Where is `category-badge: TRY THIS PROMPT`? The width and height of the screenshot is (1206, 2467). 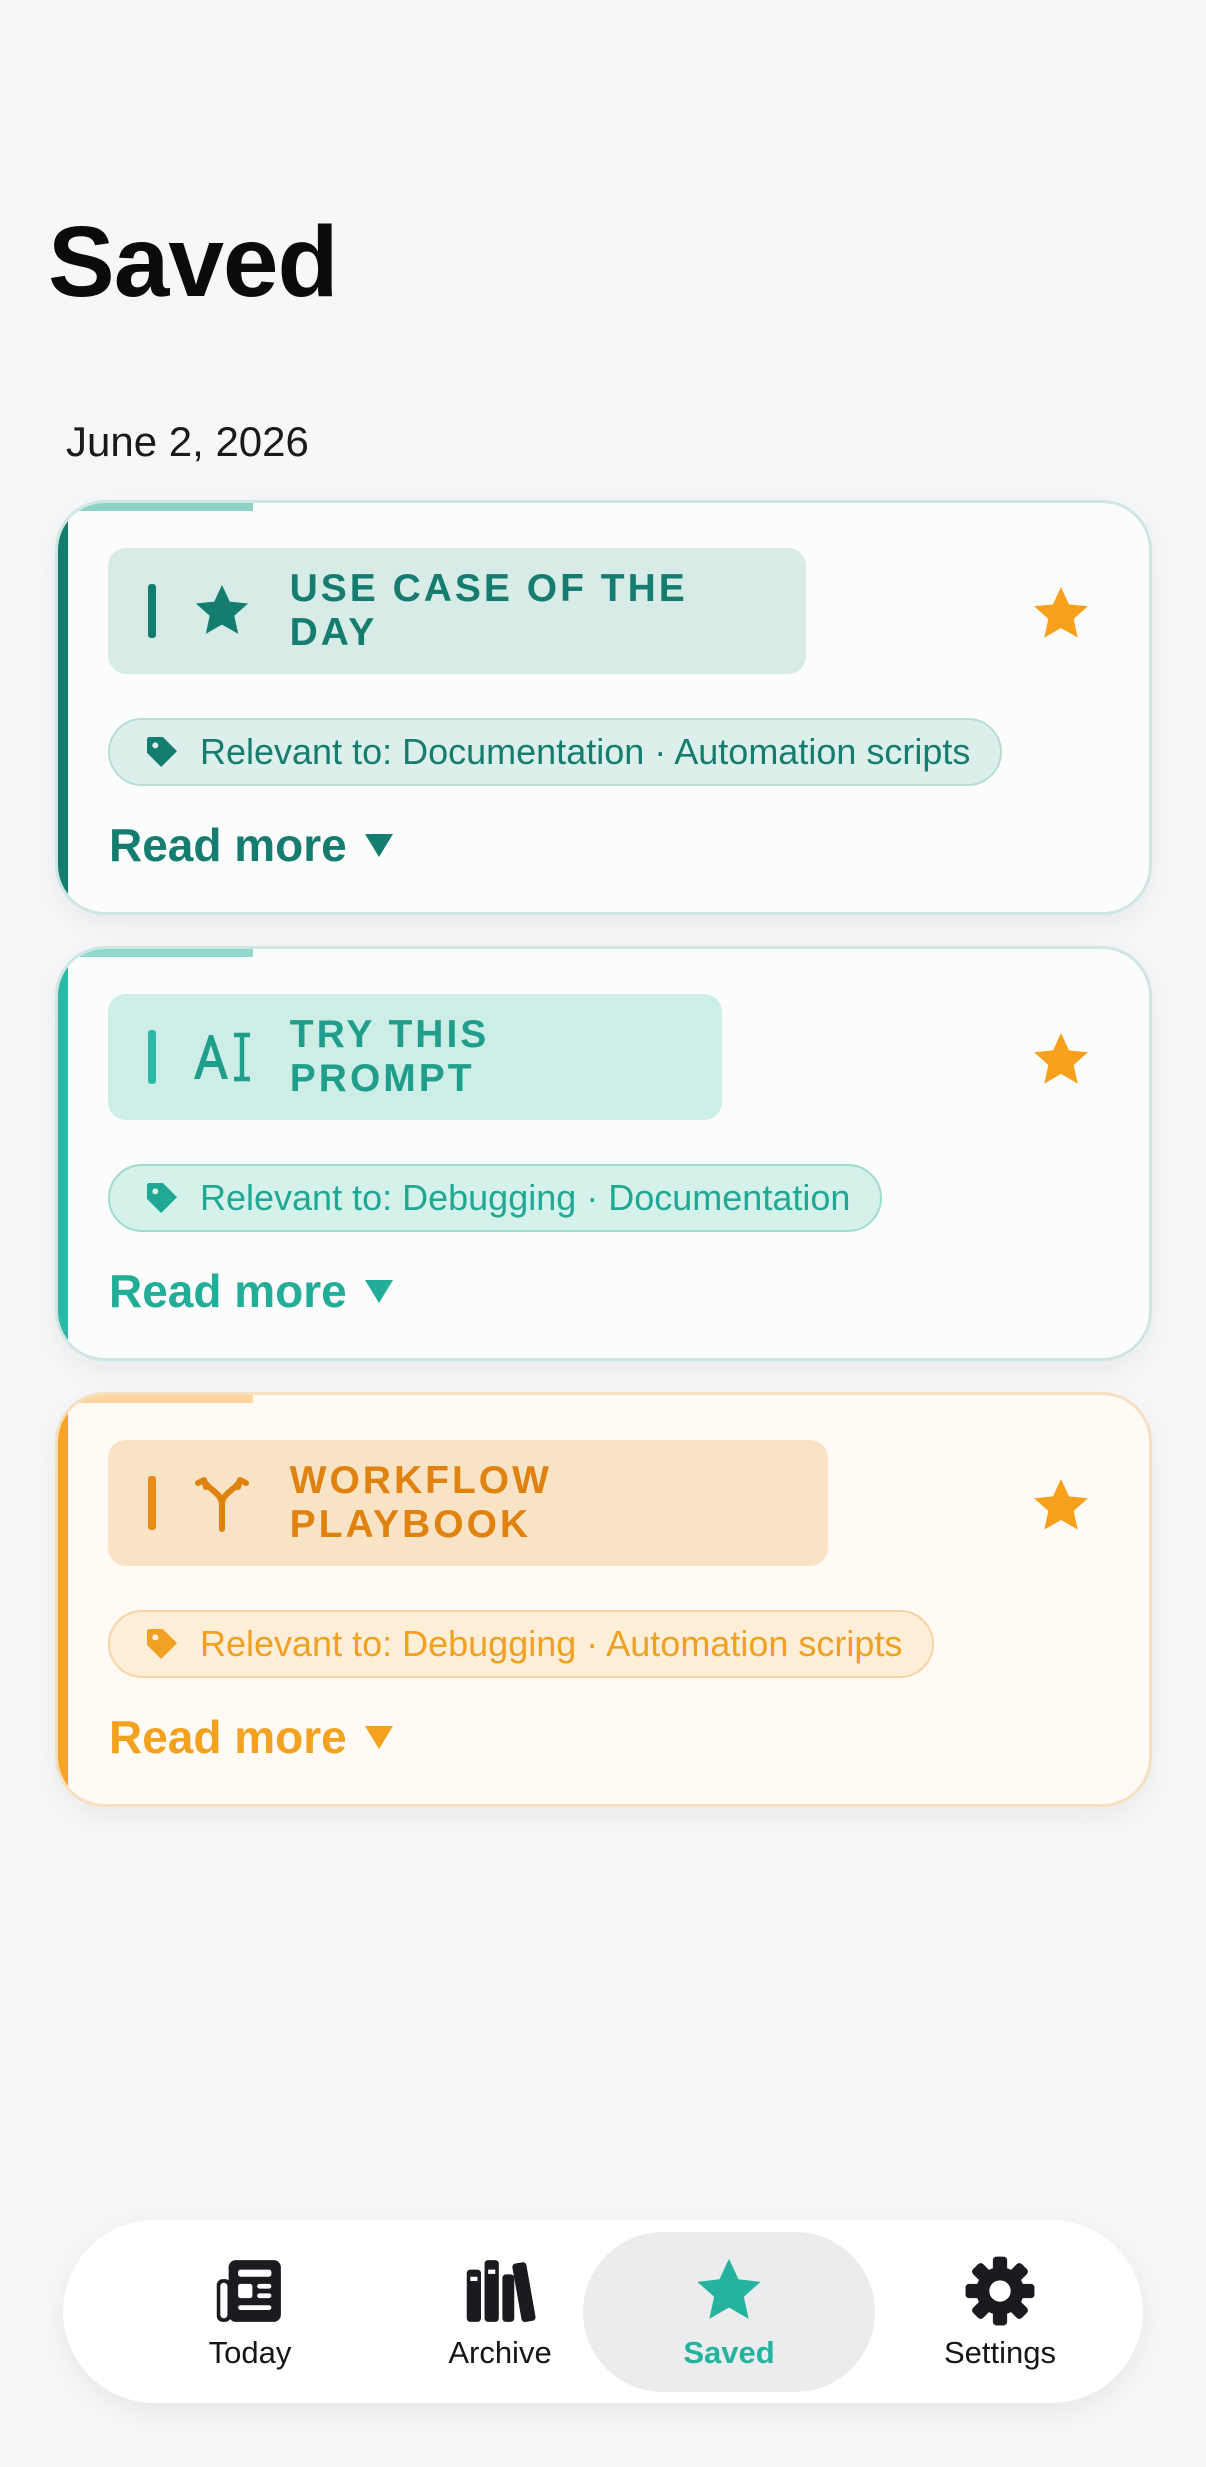
category-badge: TRY THIS PROMPT is located at coordinates (415, 1057).